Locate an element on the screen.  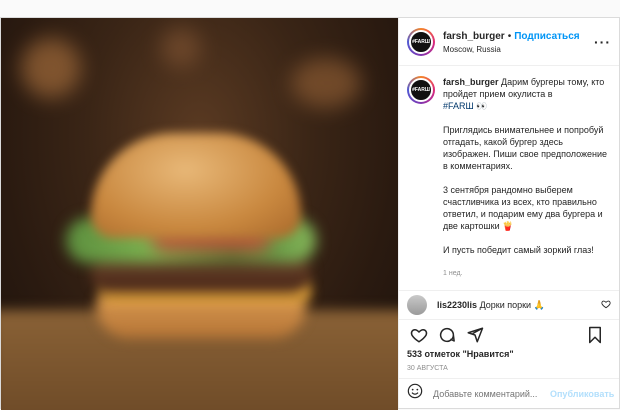
likes-count: 533 отметок "Нравится" is located at coordinates (509, 356).